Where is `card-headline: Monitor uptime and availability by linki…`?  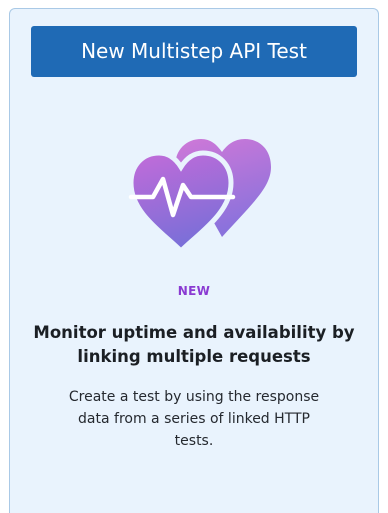 card-headline: Monitor uptime and availability by linki… is located at coordinates (194, 344).